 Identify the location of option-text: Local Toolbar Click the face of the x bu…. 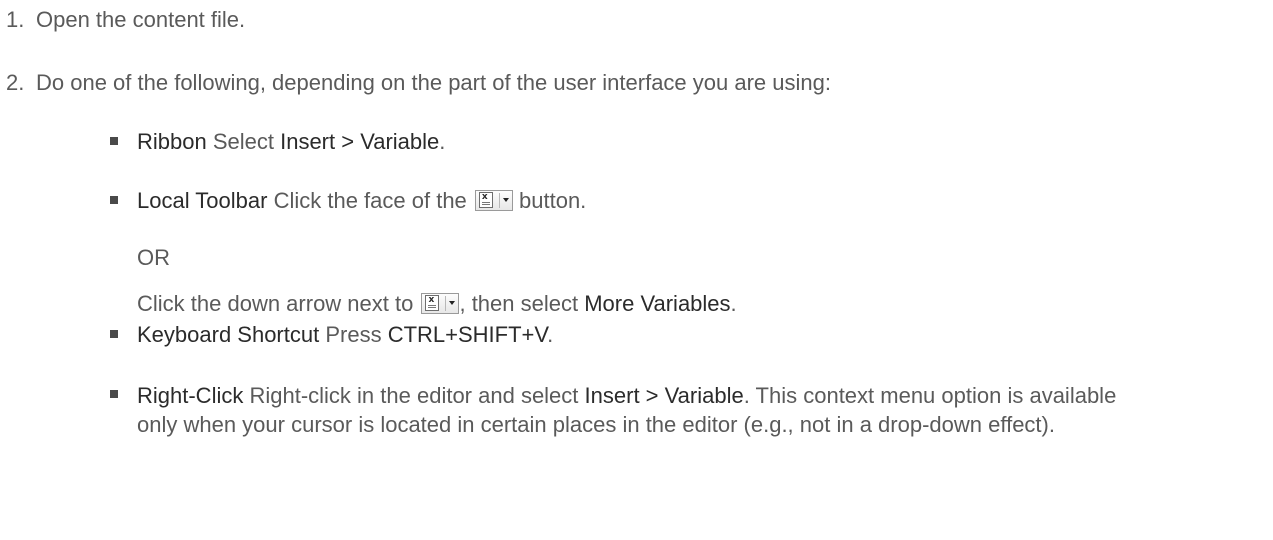
(361, 201).